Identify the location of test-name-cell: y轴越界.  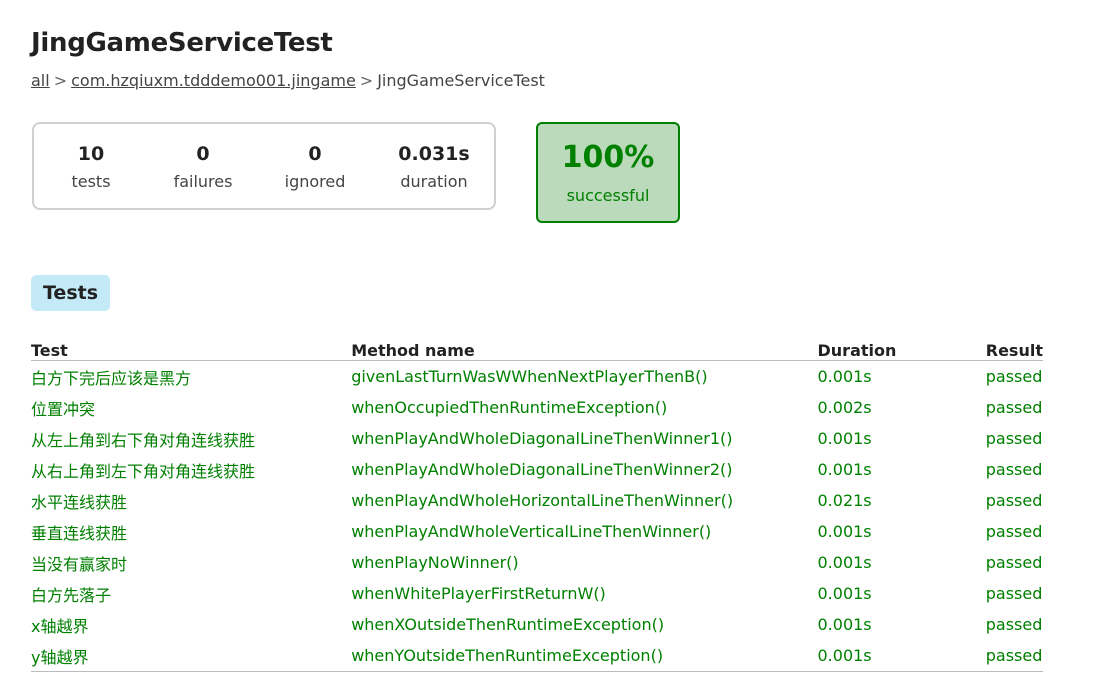
(191, 656).